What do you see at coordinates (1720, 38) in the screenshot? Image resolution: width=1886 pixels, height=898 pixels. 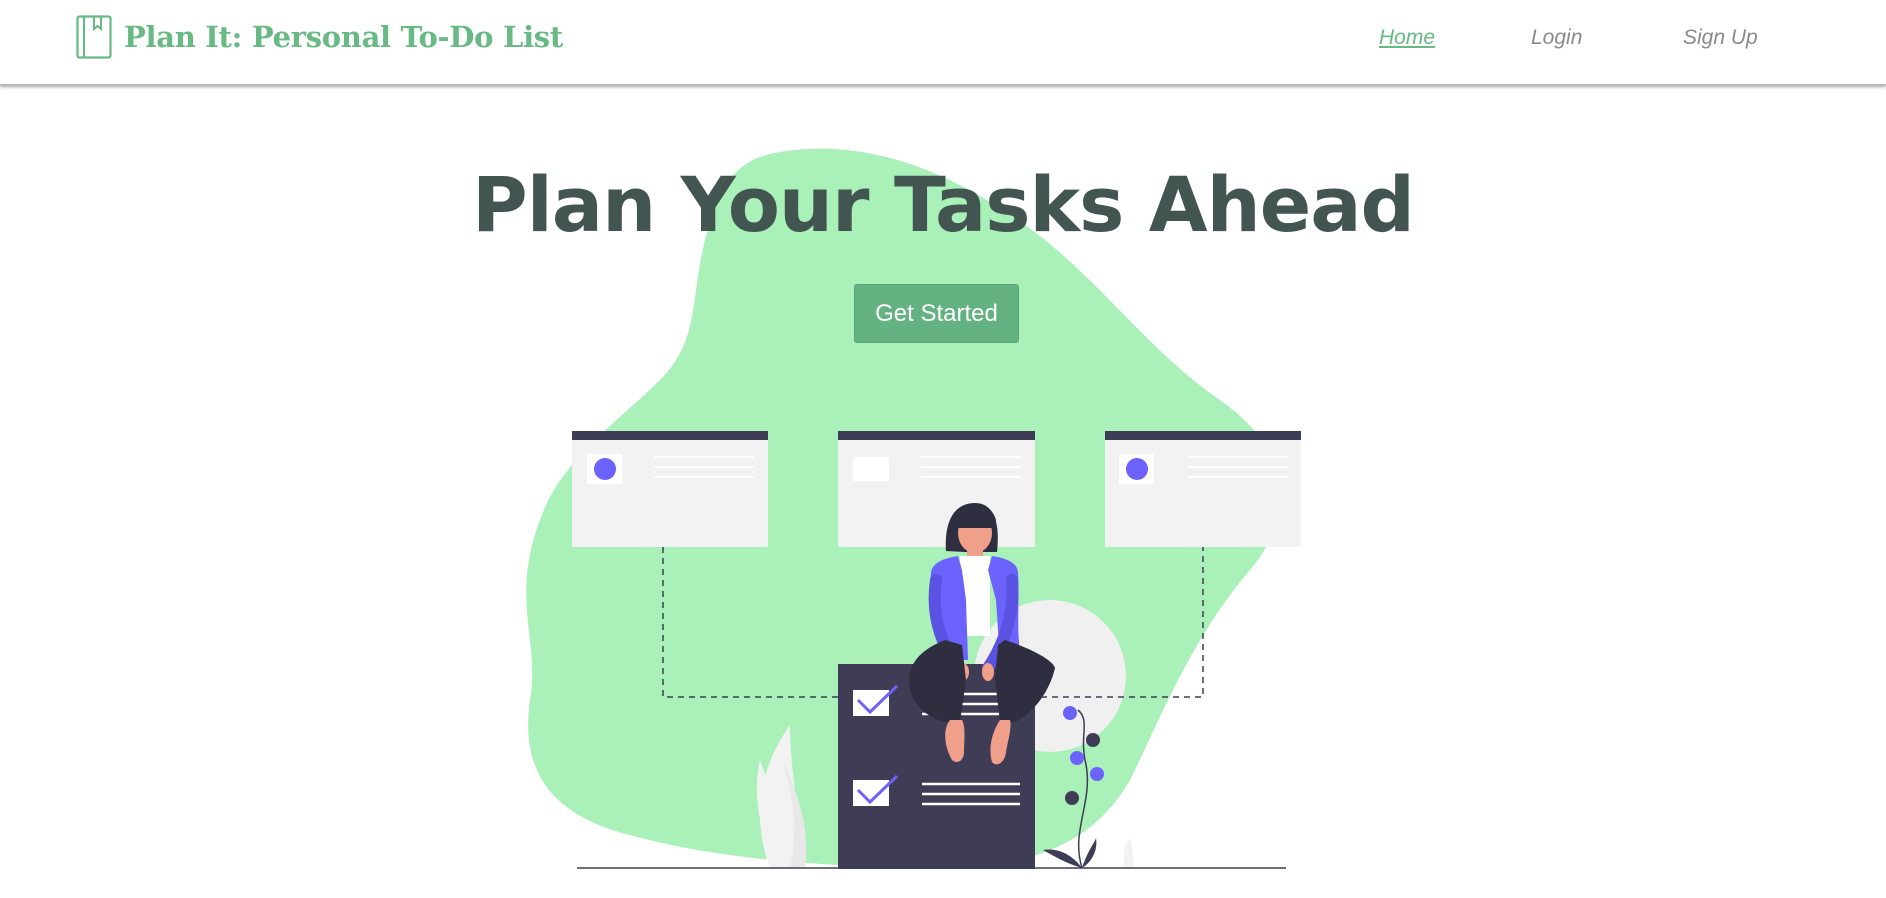 I see `nav-link-sign-up: Sign Up` at bounding box center [1720, 38].